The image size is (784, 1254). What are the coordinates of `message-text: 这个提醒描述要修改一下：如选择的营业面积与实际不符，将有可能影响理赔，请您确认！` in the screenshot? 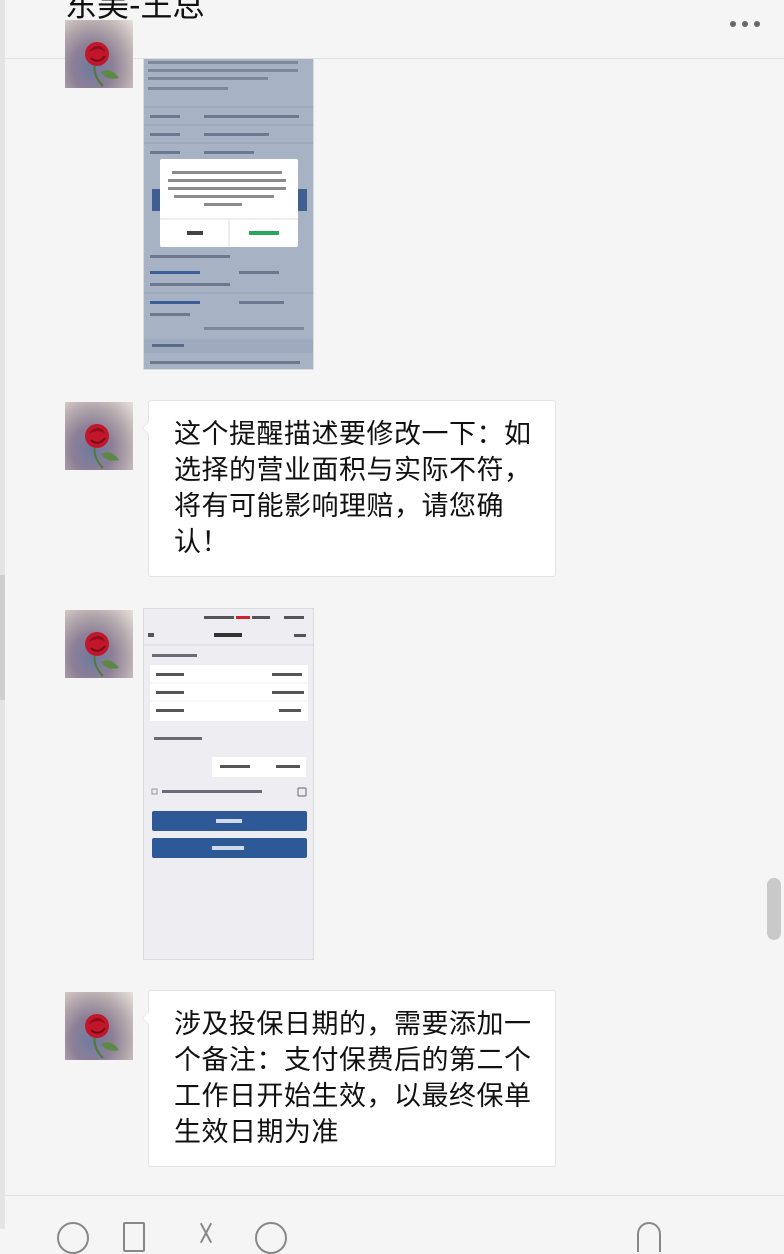 It's located at (353, 488).